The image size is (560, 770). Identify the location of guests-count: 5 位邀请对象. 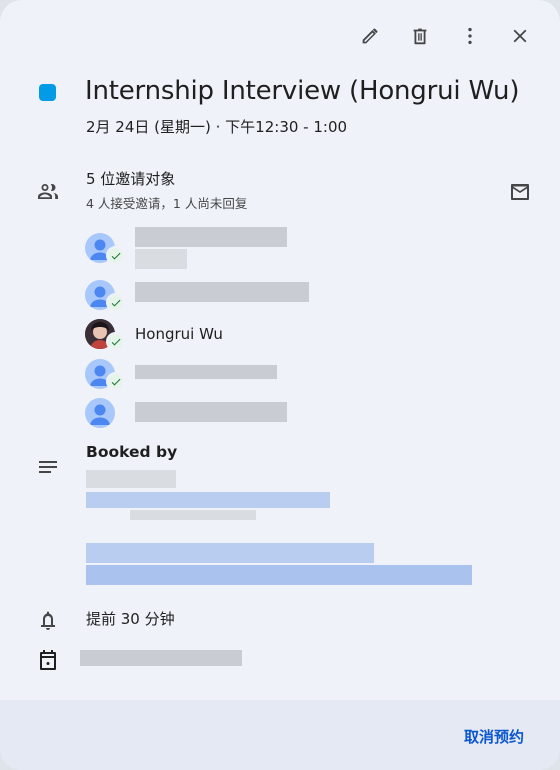
(131, 179).